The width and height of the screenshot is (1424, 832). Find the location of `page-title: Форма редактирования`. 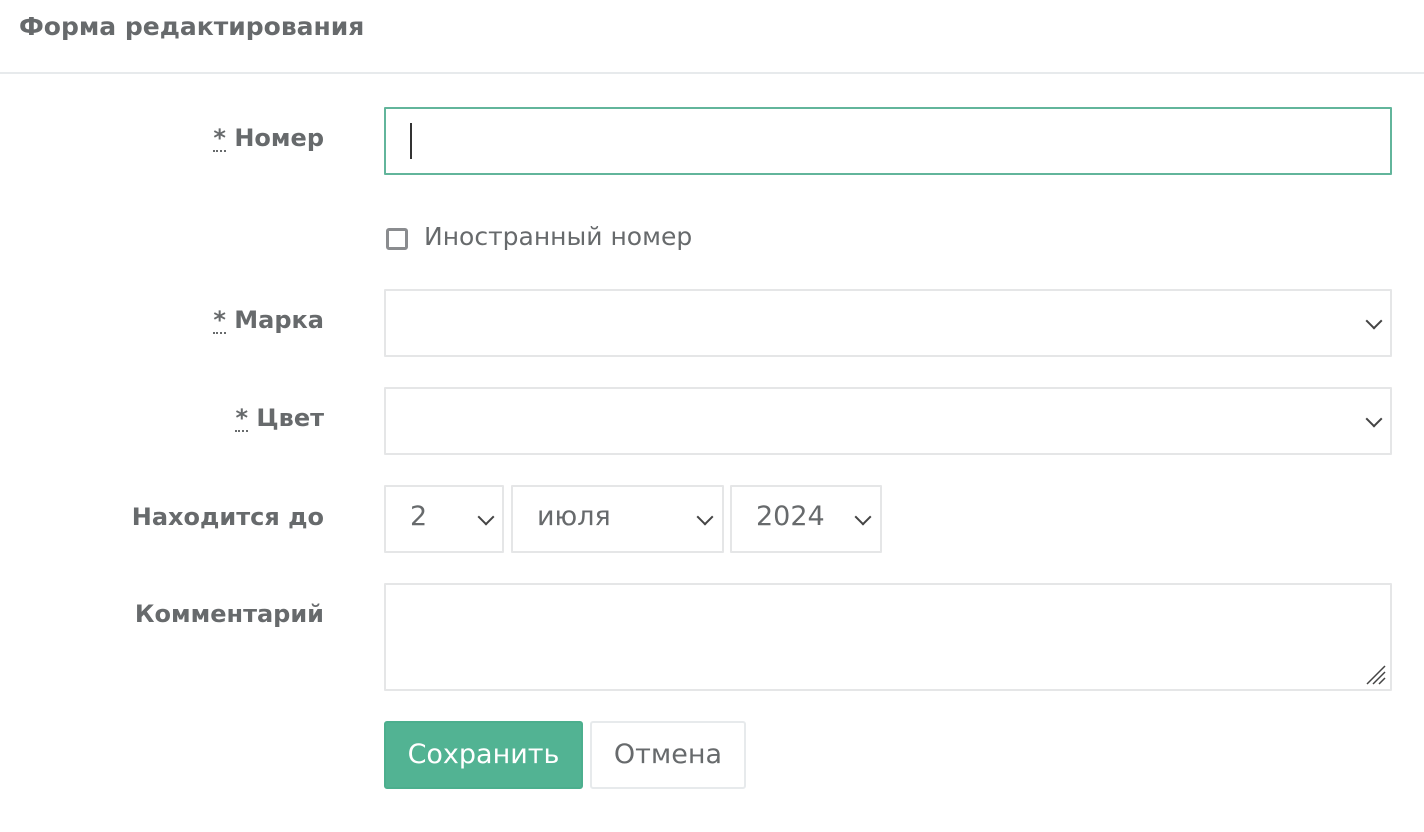

page-title: Форма редактирования is located at coordinates (192, 26).